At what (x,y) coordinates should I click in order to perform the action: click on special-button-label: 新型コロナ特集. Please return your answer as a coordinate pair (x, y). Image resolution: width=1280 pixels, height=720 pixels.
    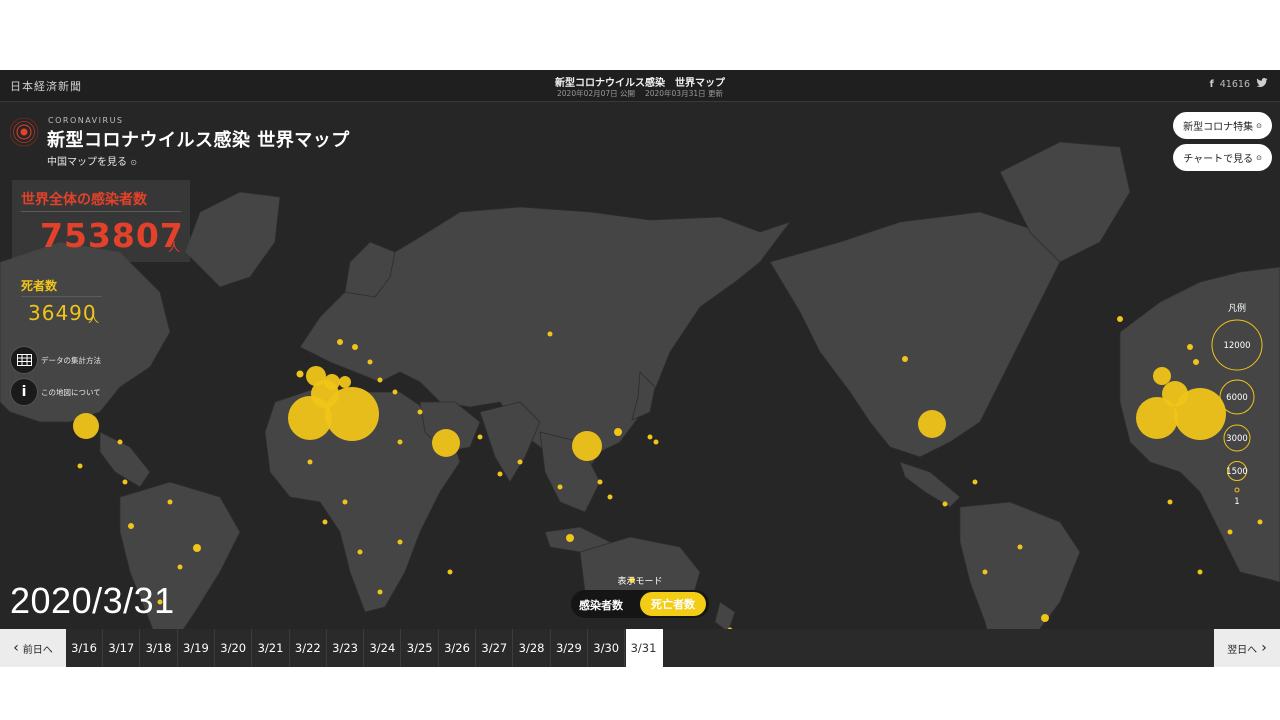
    Looking at the image, I should click on (1218, 127).